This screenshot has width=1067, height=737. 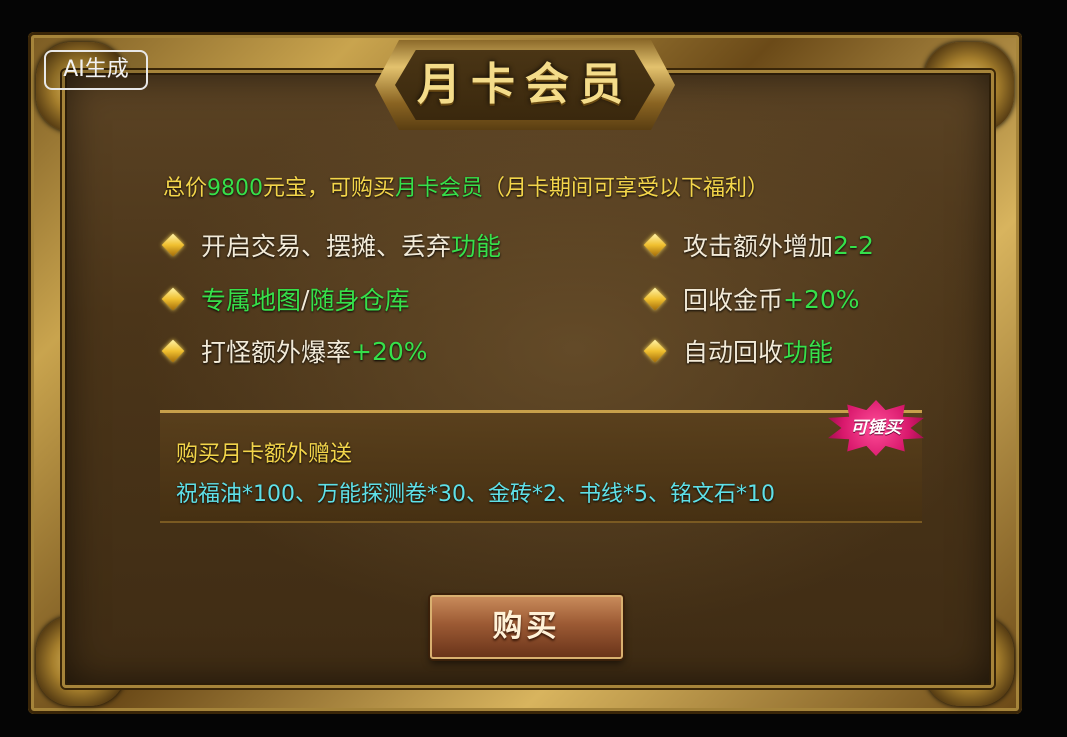 I want to click on benefit-highlight: 随身仓库, so click(x=359, y=300).